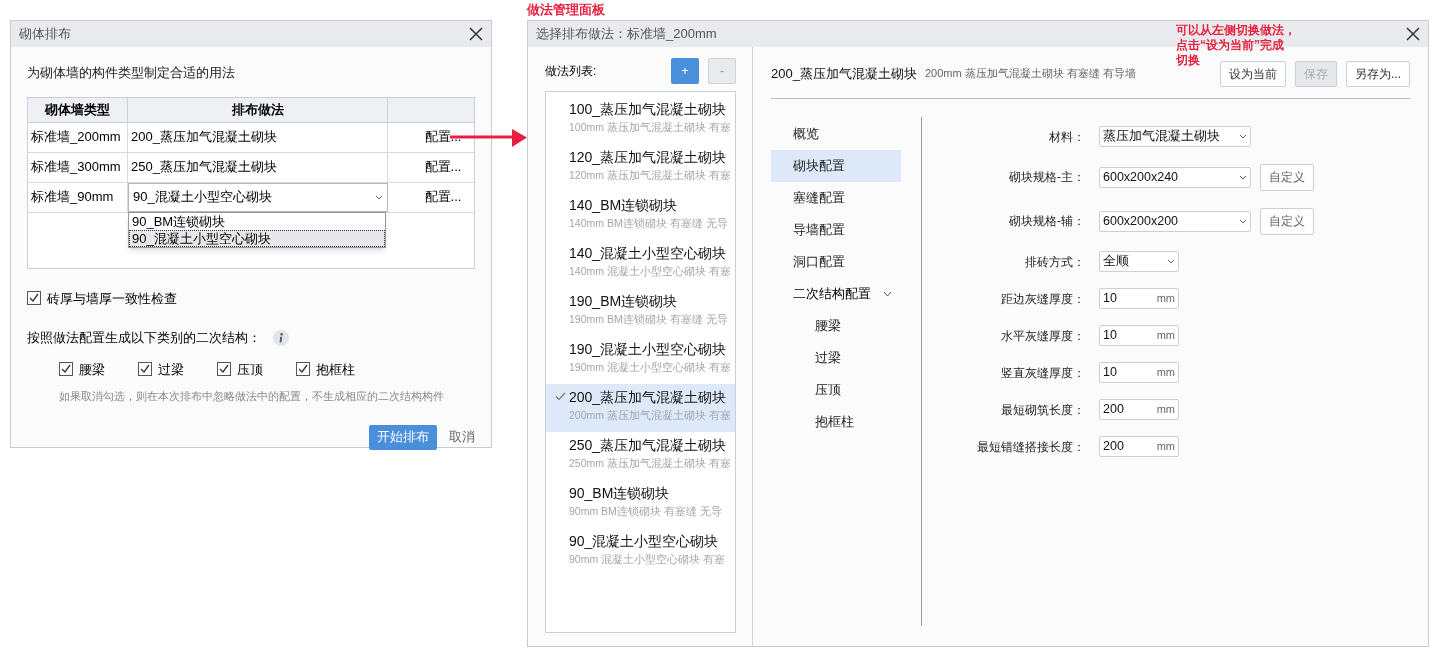  I want to click on dropdown: 全顺, so click(1139, 261).